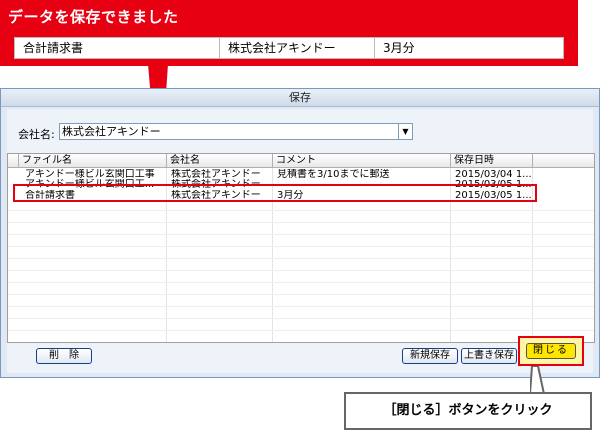 Image resolution: width=600 pixels, height=438 pixels. Describe the element at coordinates (361, 161) in the screenshot. I see `column-header-comment: コメント` at that location.